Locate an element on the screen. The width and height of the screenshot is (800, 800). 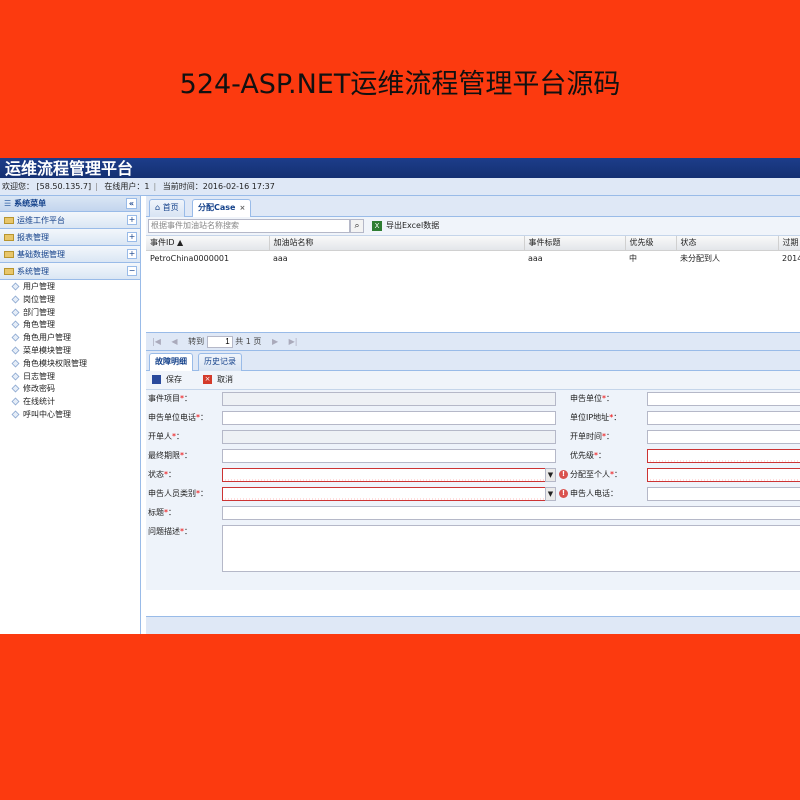
label-title: 标题*： is located at coordinates (162, 512).